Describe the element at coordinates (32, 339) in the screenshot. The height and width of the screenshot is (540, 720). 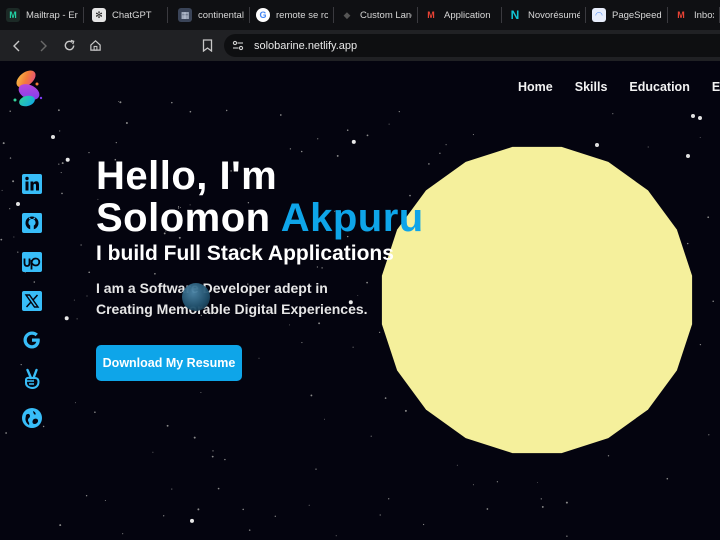
I see `google-link` at that location.